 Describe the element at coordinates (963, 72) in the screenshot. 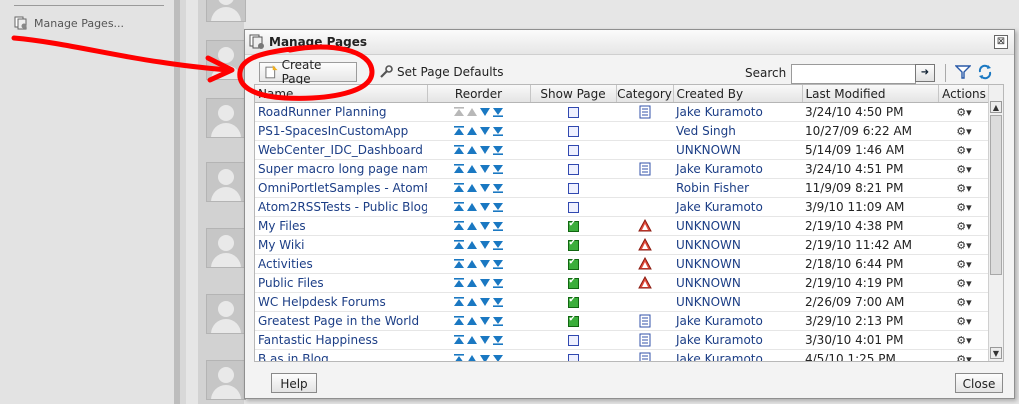

I see `filter-icon` at that location.